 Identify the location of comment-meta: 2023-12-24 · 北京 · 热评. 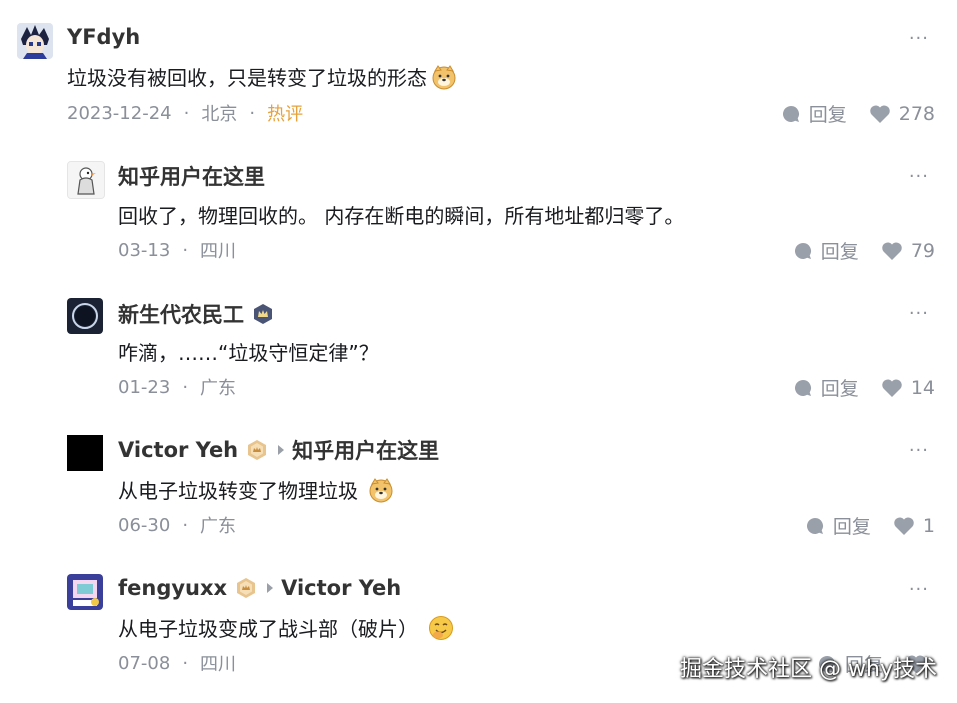
(185, 113).